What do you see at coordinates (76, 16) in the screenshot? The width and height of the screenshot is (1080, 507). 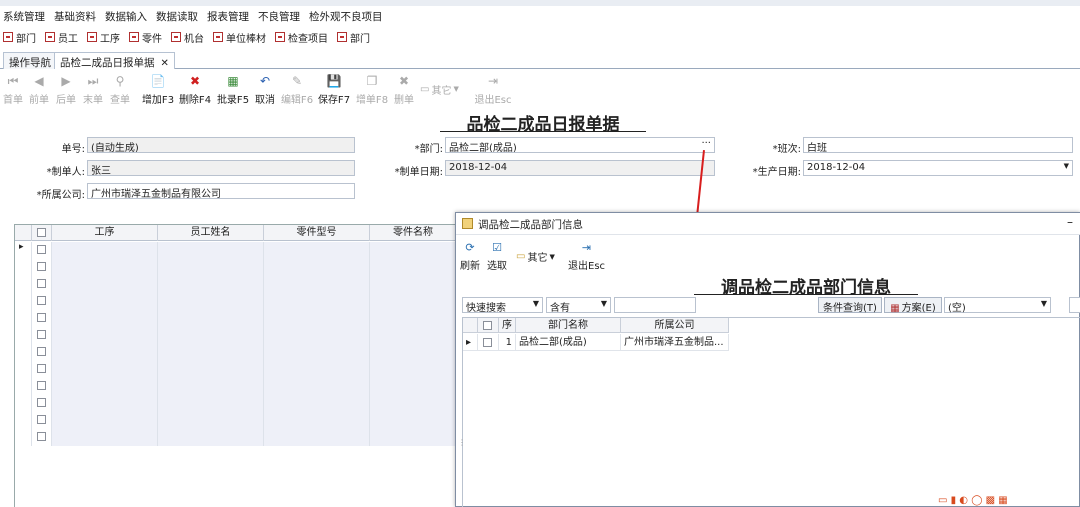 I see `menu-basic-data: 基础资料` at bounding box center [76, 16].